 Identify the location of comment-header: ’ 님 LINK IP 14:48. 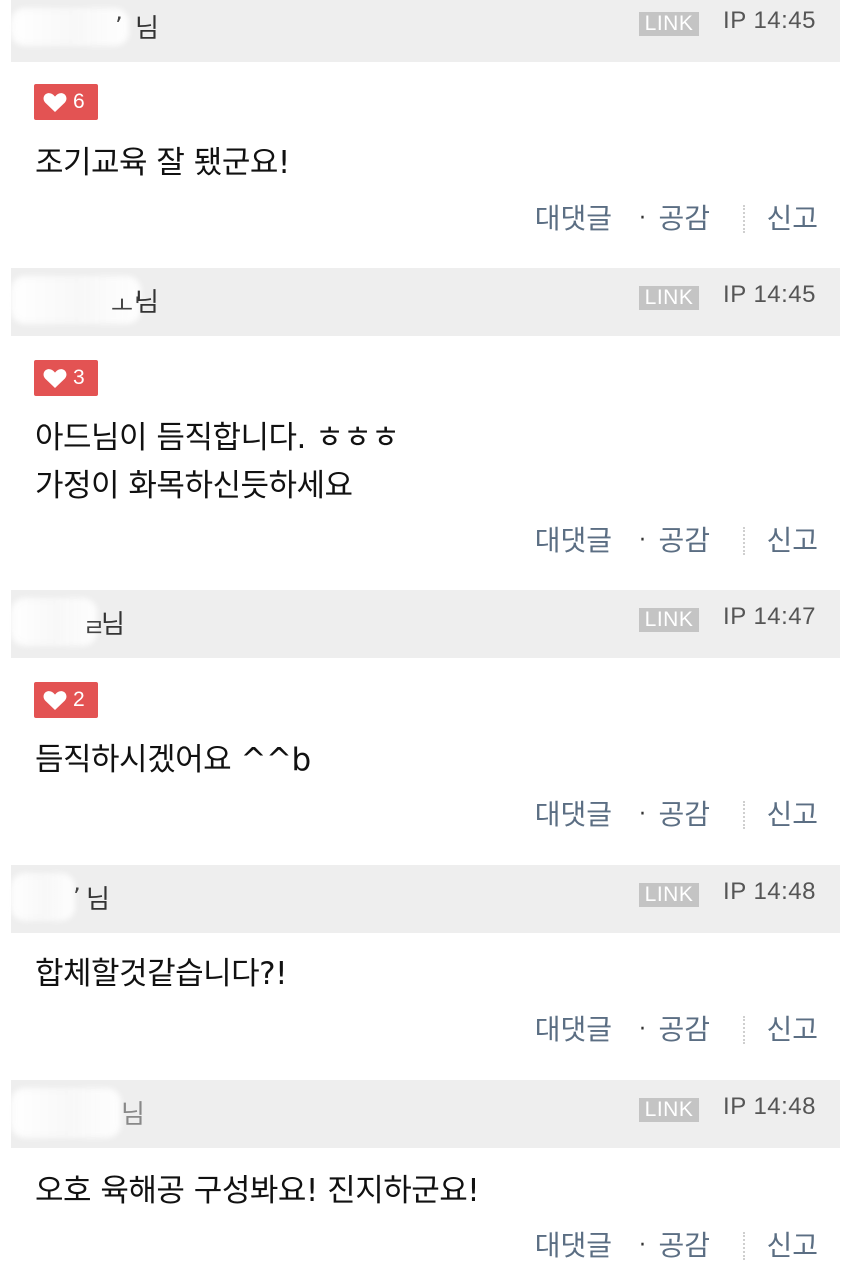
(425, 899).